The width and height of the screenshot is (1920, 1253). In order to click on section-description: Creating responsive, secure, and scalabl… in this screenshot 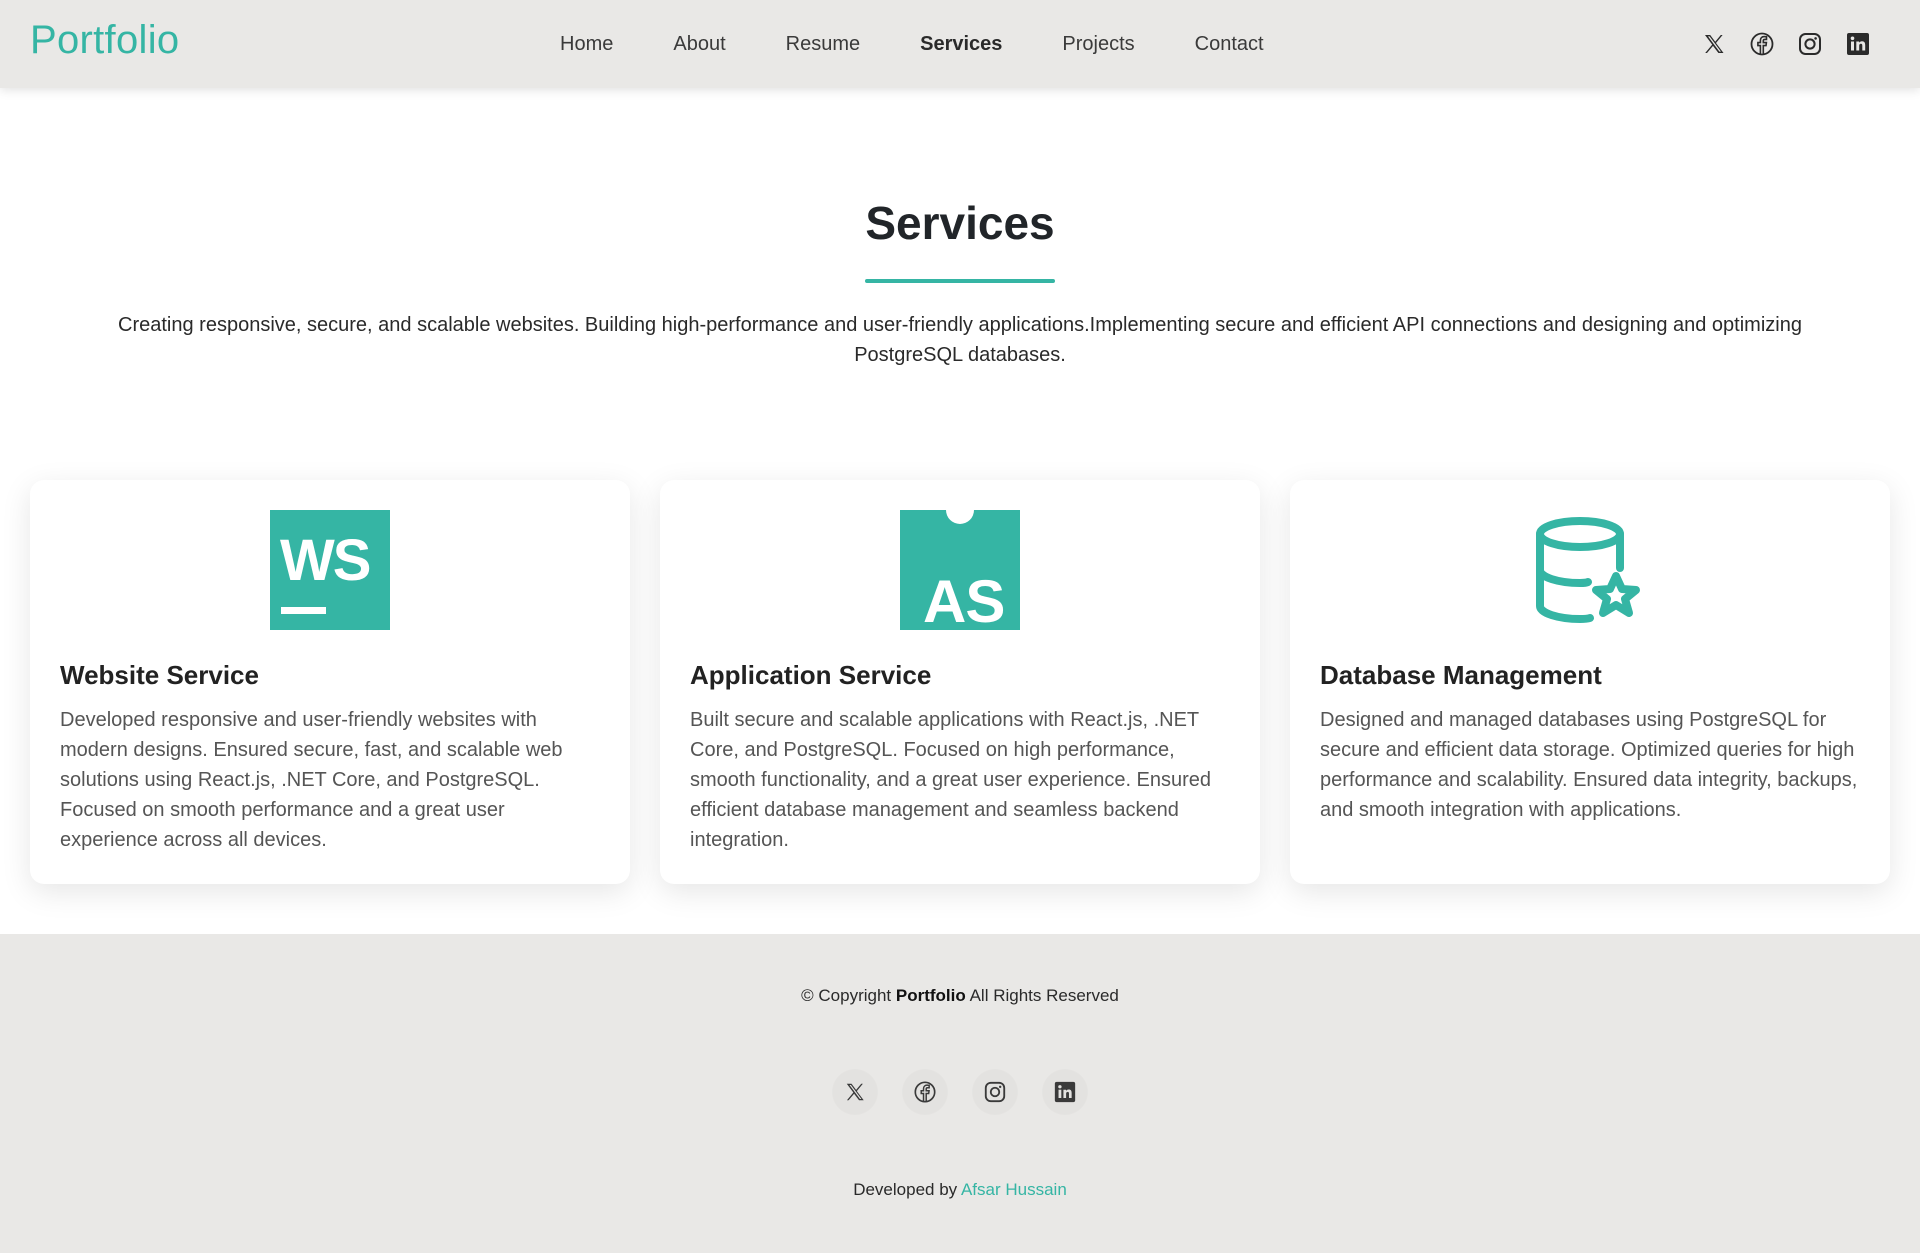, I will do `click(960, 340)`.